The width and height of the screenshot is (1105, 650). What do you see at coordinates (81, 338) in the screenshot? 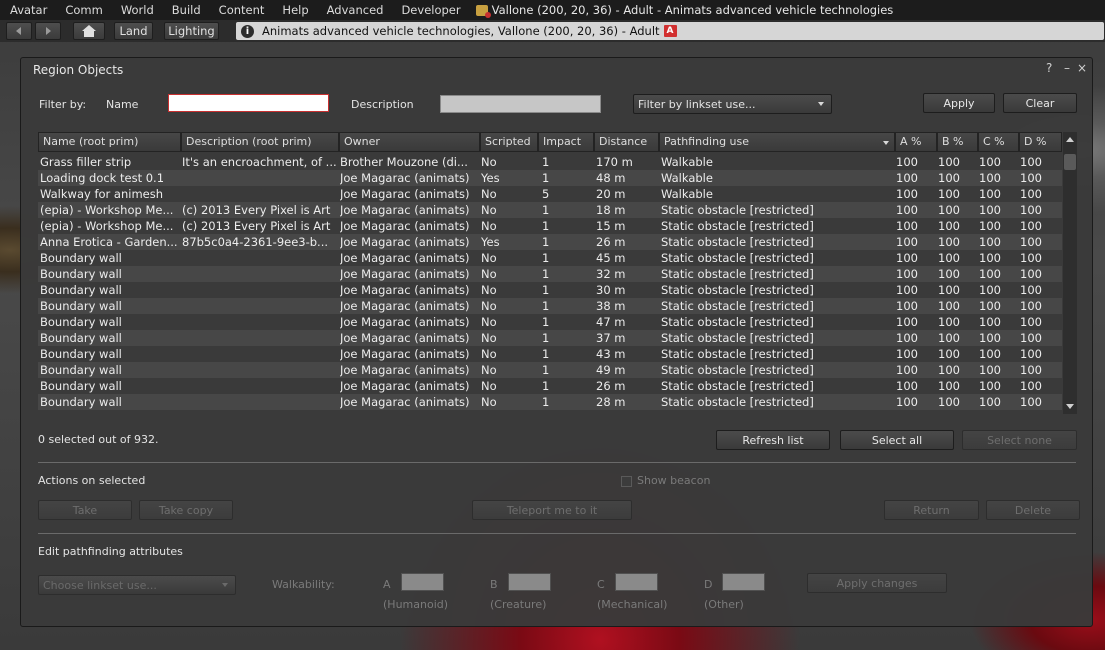
I see `cell-name: Boundary wall` at bounding box center [81, 338].